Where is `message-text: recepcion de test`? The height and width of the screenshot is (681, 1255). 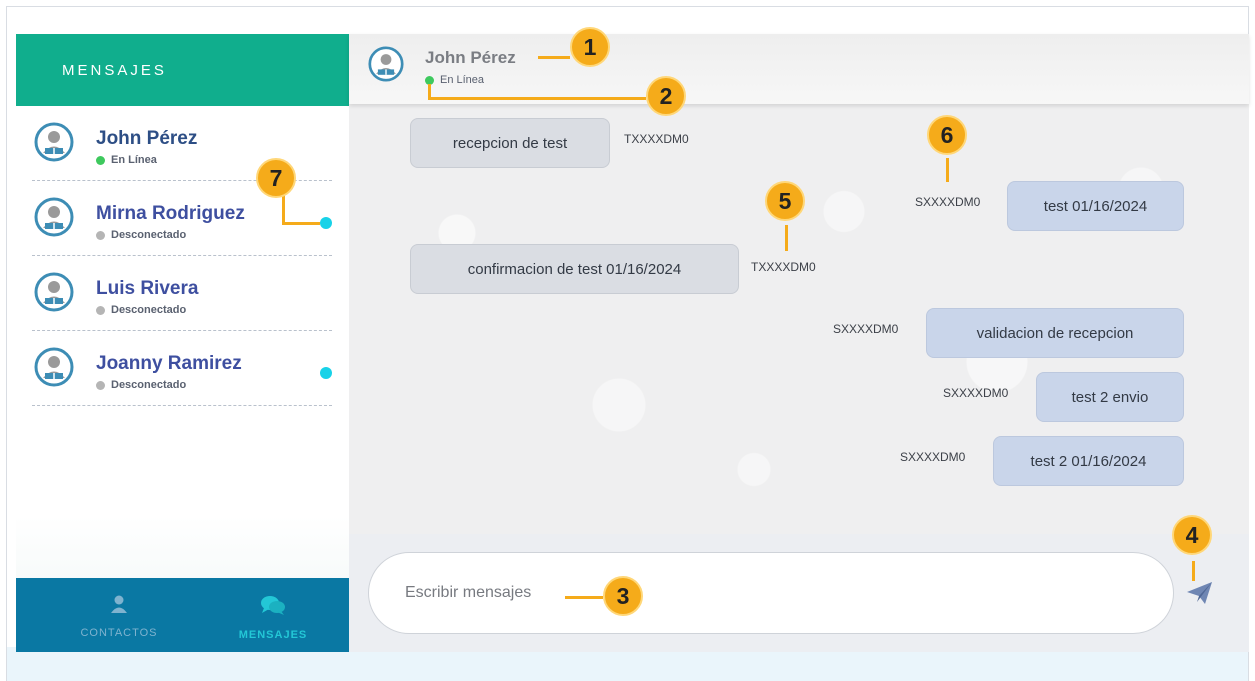 message-text: recepcion de test is located at coordinates (510, 143).